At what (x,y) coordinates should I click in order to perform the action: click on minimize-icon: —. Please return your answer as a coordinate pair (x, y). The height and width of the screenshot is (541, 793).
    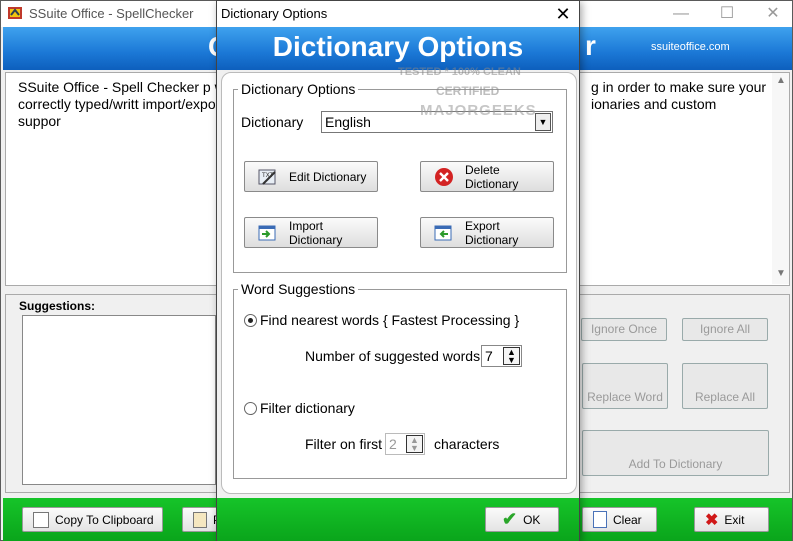
    Looking at the image, I should click on (681, 14).